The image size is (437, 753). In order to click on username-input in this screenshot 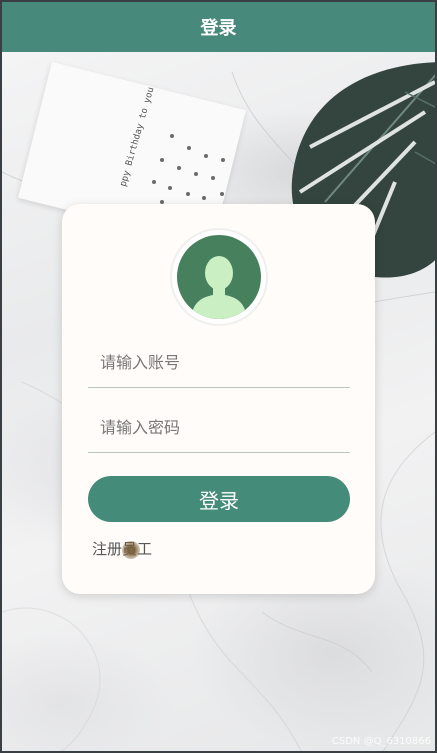, I will do `click(219, 362)`.